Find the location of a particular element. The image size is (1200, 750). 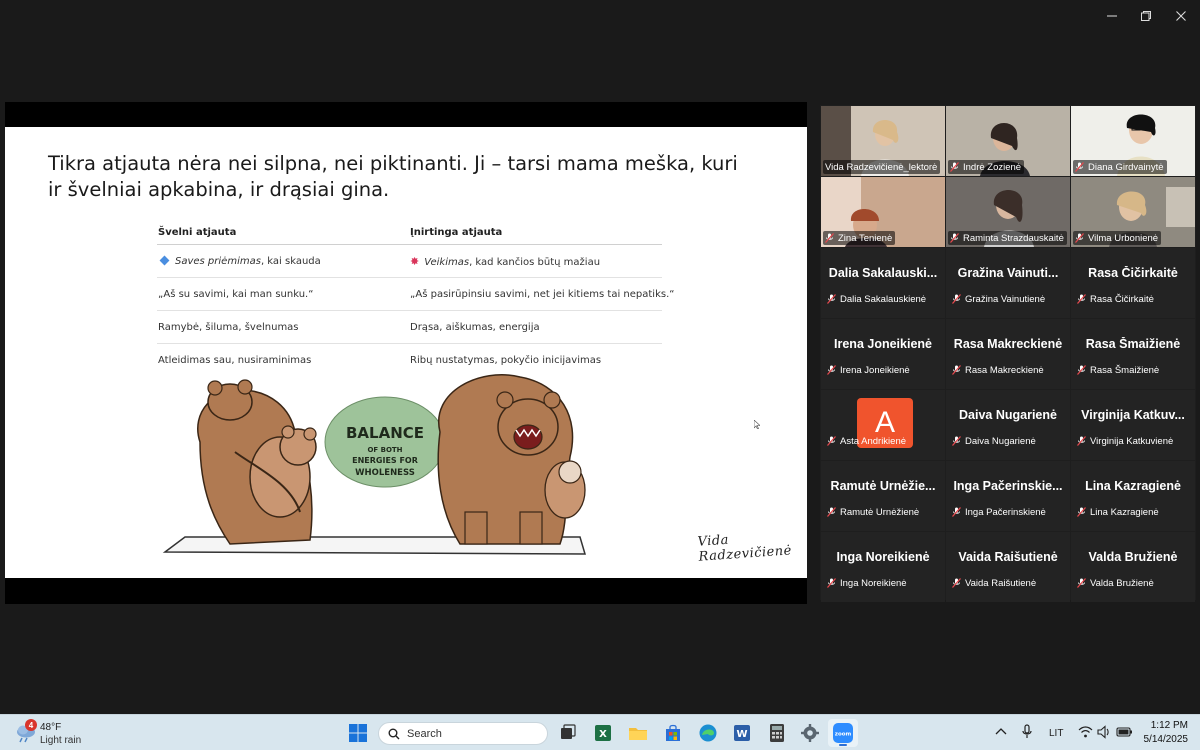

participant-tile: Gražina Vainuti... Gražina Vainutienė is located at coordinates (1008, 283).